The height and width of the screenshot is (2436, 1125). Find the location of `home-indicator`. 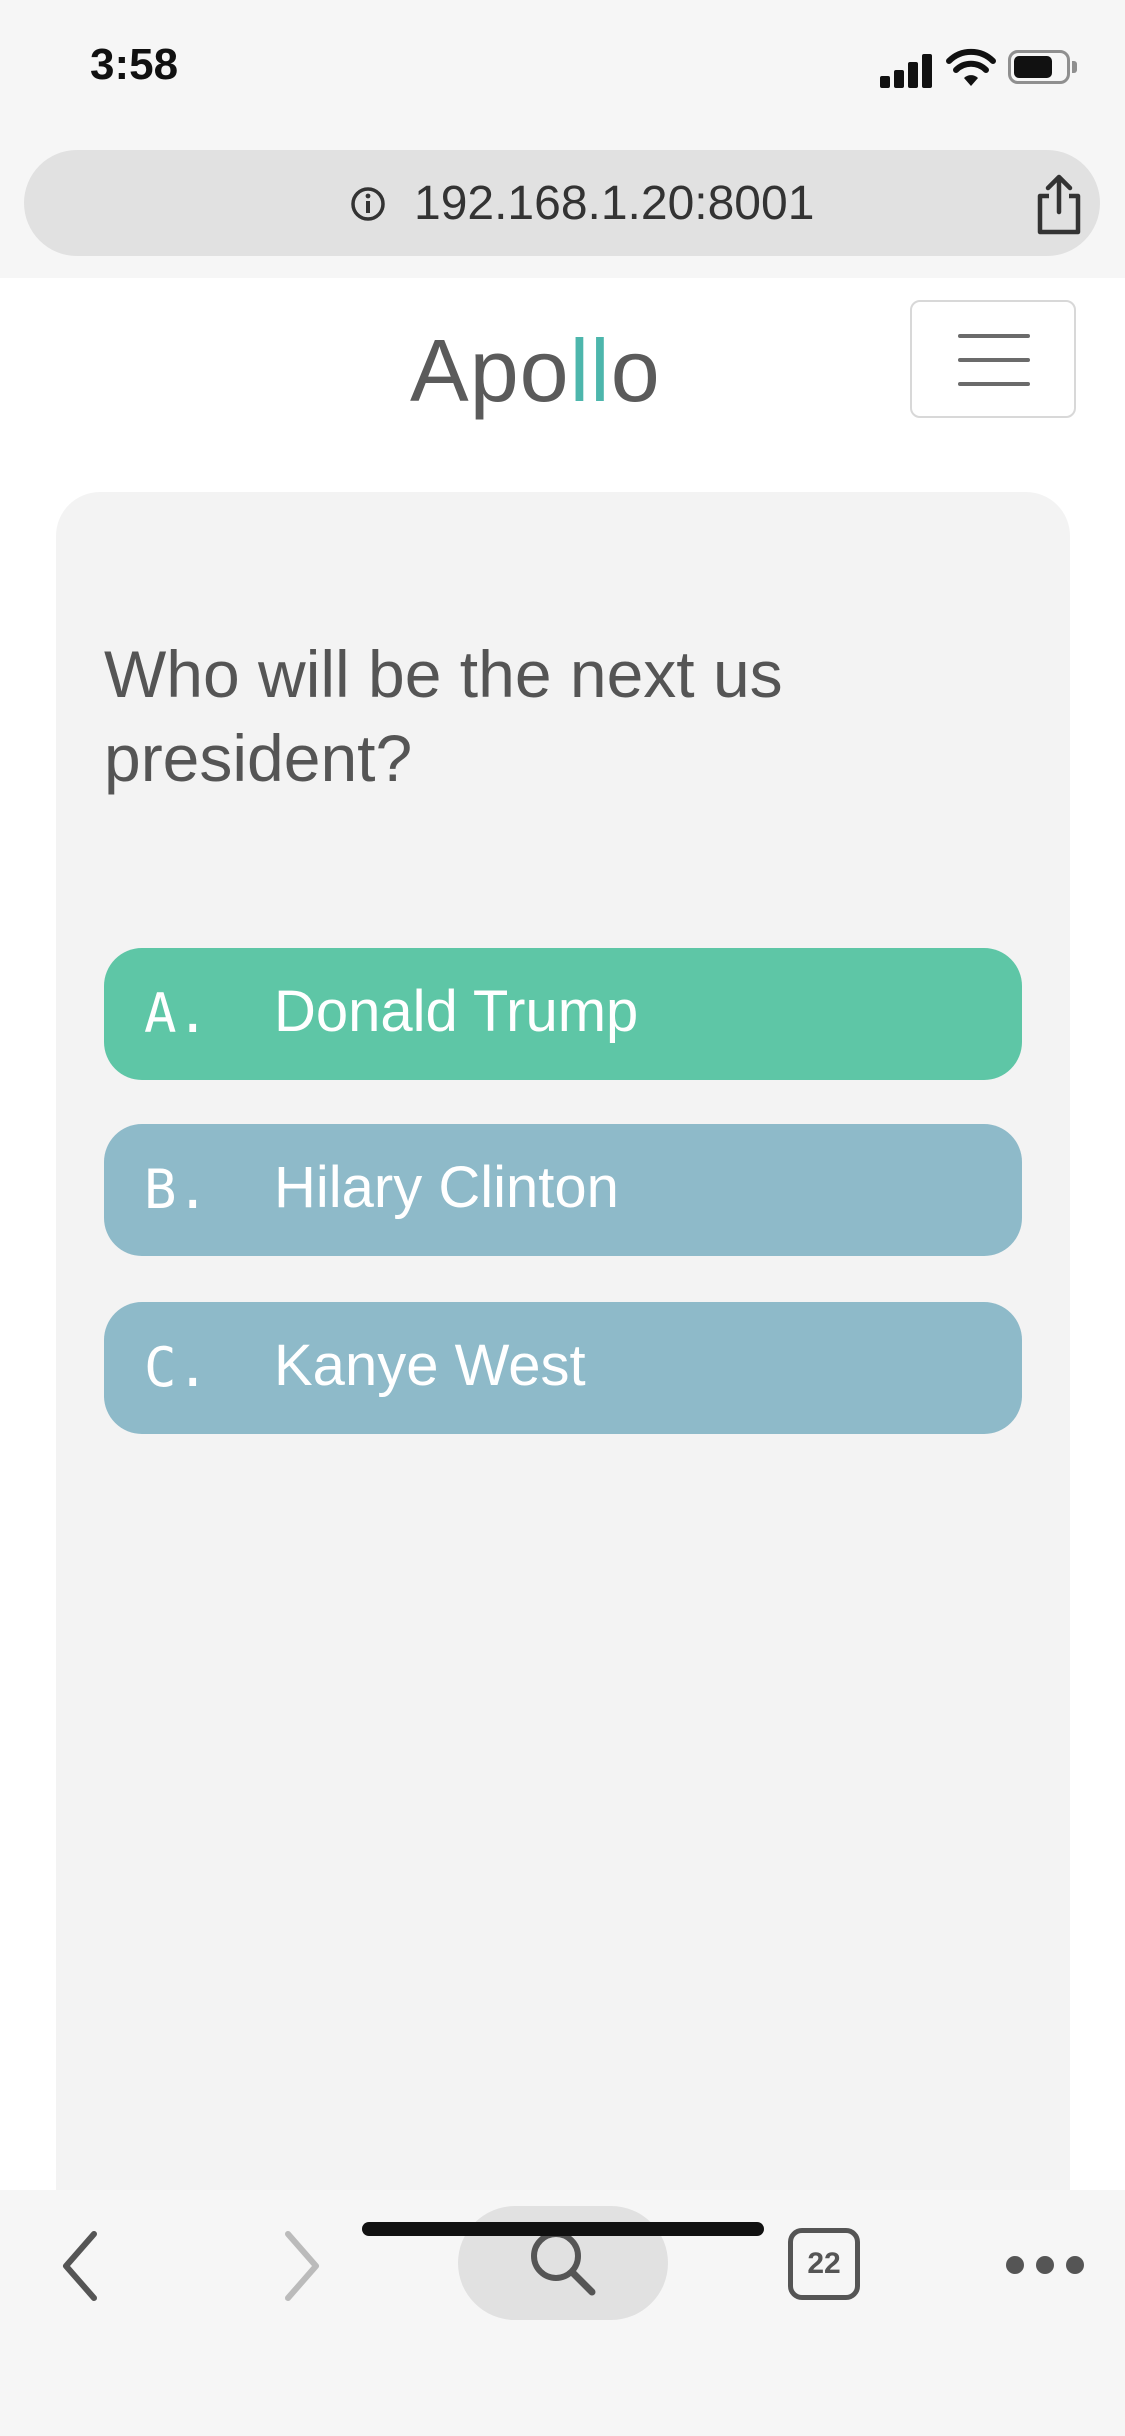

home-indicator is located at coordinates (563, 2229).